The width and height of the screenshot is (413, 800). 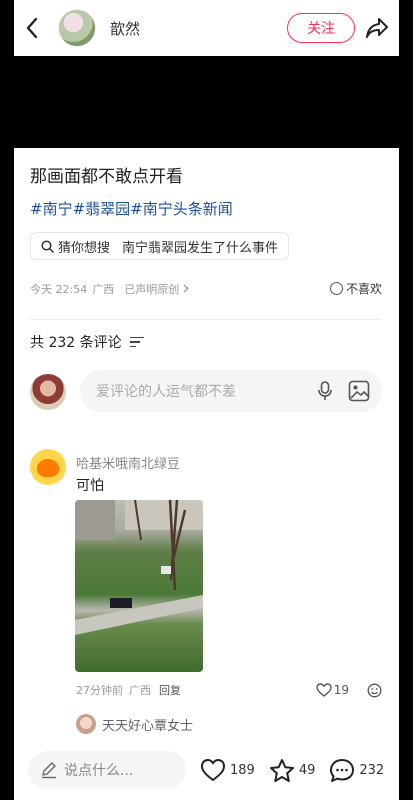 I want to click on original-declaration: 已声明原创, so click(x=151, y=289).